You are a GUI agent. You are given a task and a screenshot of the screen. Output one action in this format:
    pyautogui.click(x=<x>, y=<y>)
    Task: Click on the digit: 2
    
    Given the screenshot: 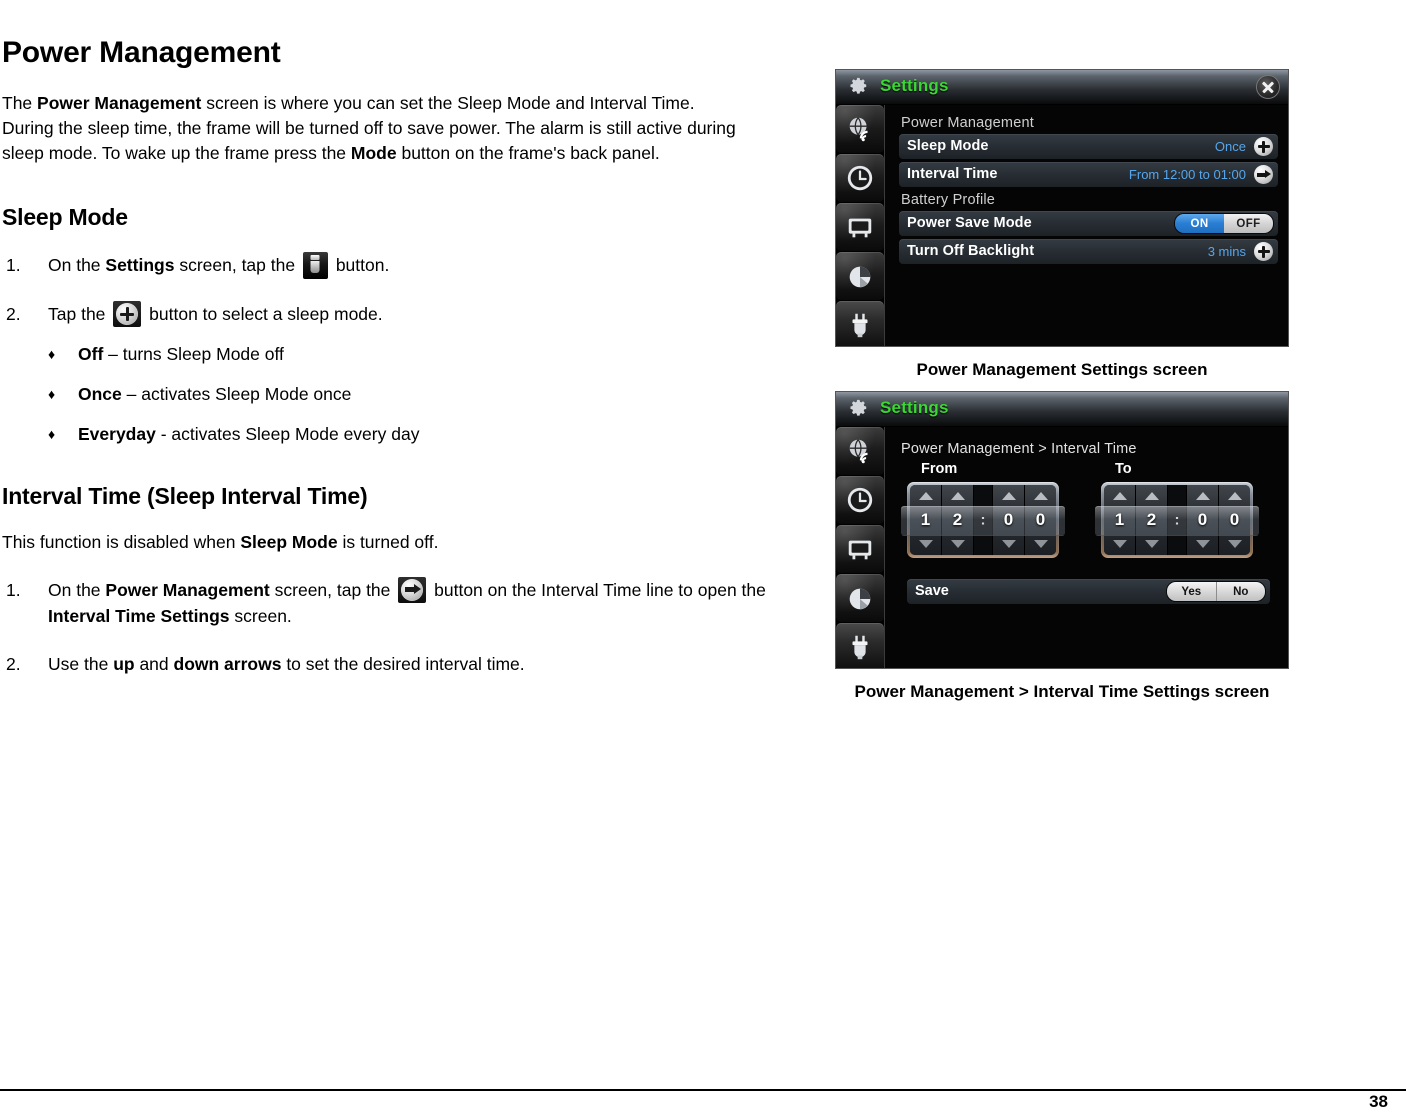 What is the action you would take?
    pyautogui.click(x=957, y=519)
    